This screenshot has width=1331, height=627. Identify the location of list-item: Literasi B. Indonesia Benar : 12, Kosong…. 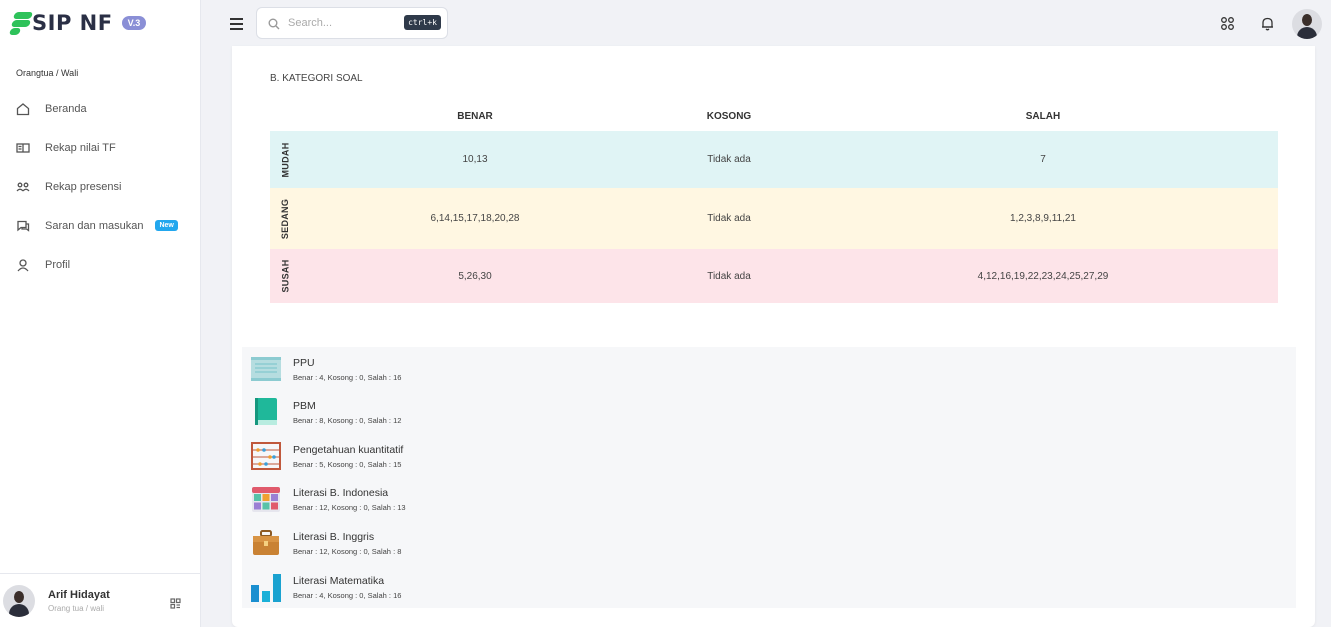
(328, 499).